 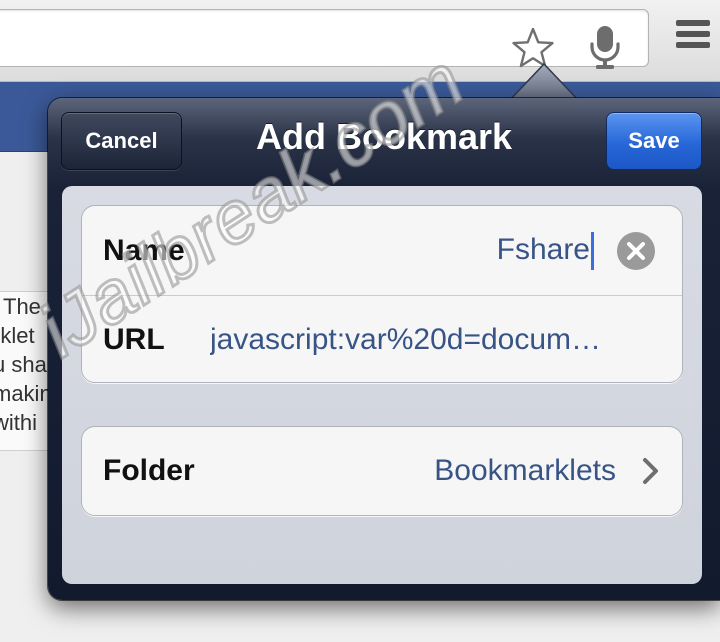 I want to click on folder-group: Folder Bookmarklets, so click(x=382, y=471).